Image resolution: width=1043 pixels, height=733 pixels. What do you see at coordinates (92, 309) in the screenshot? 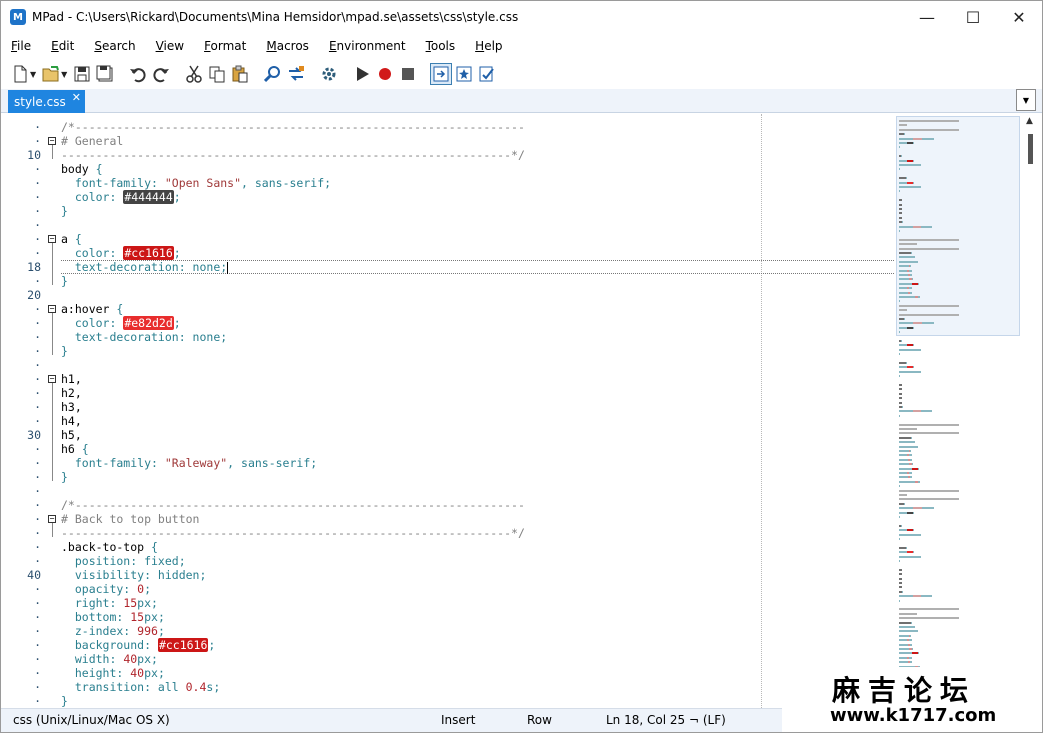
I see `code-line: a:hover {` at bounding box center [92, 309].